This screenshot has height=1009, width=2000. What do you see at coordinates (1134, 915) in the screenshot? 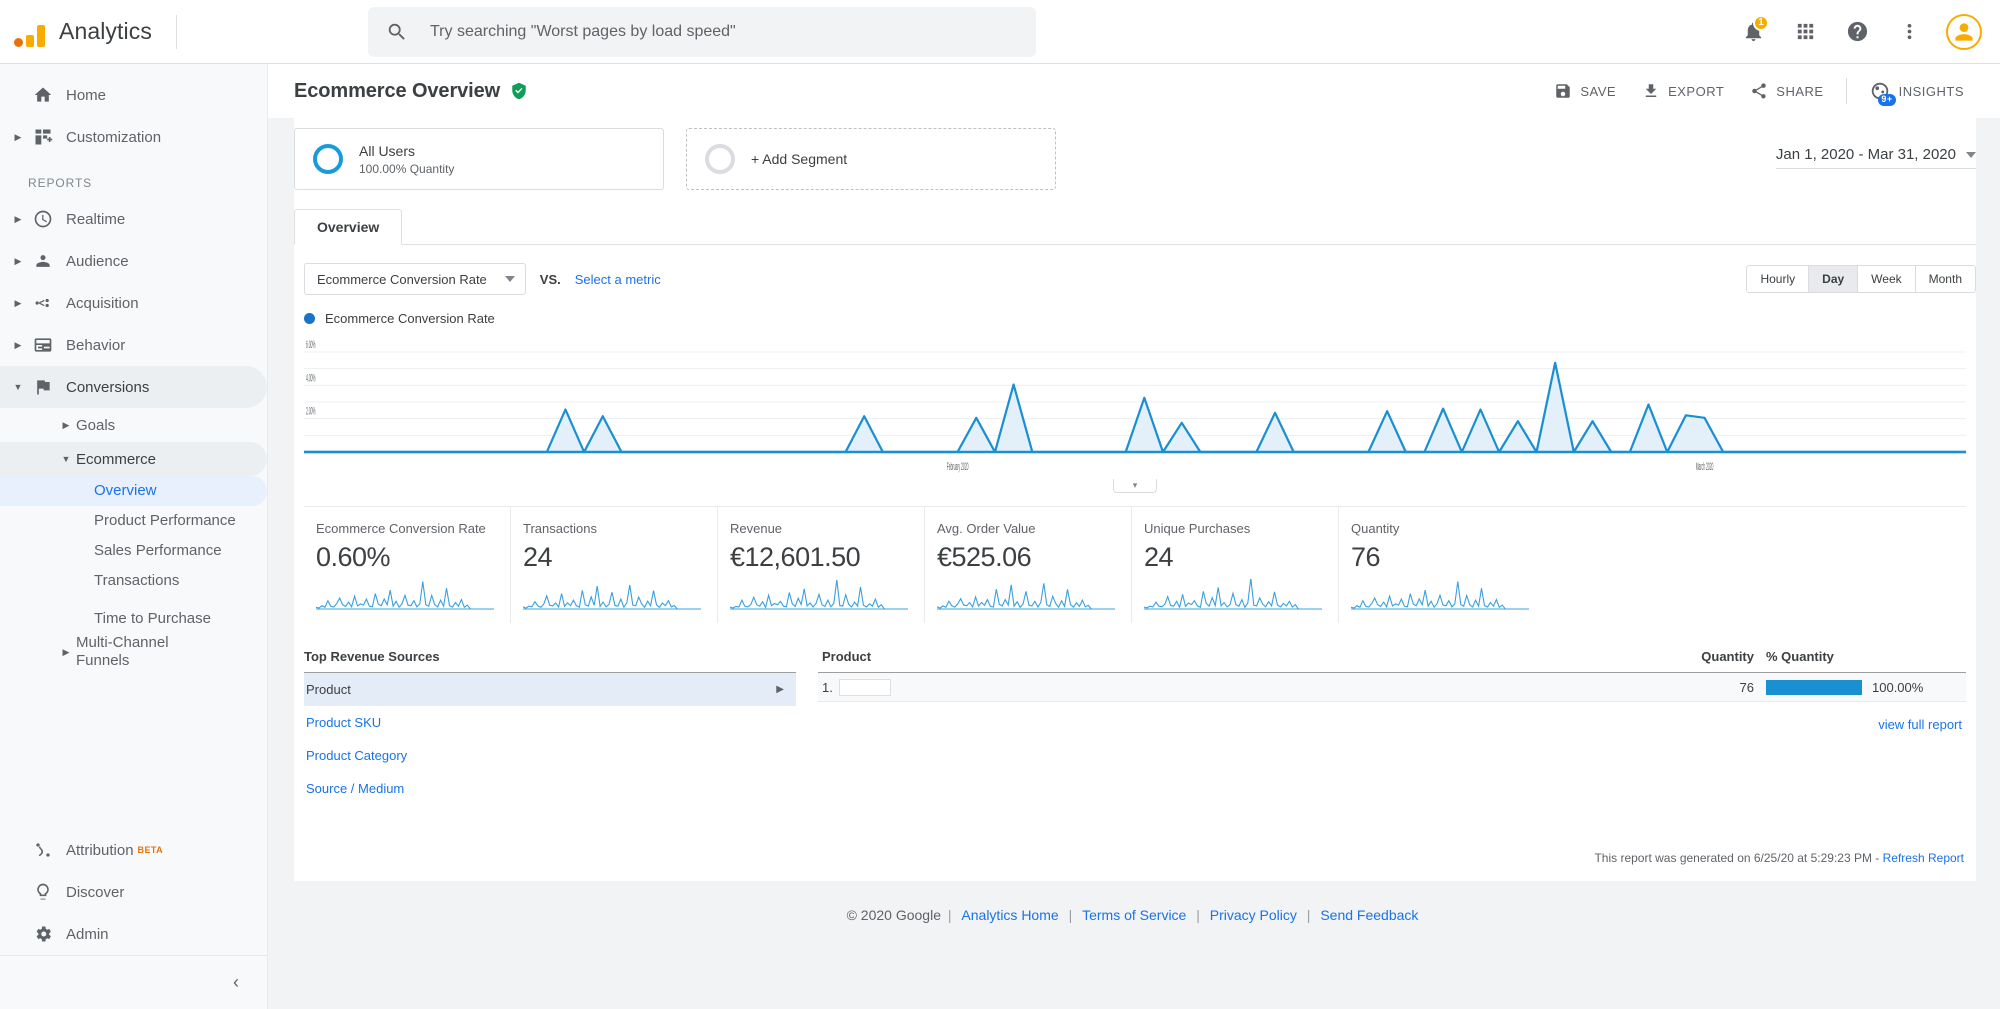
I see `footer-link-terms: Terms of Service` at bounding box center [1134, 915].